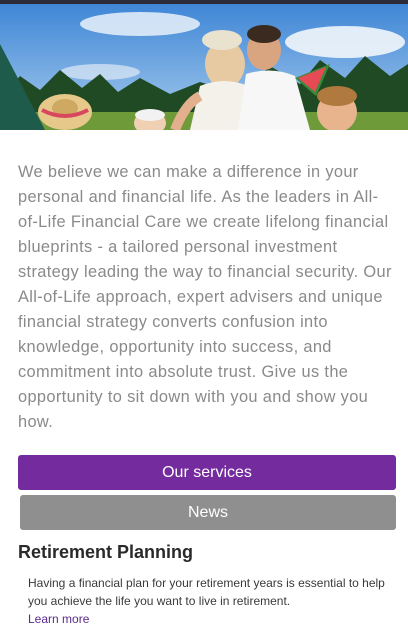  I want to click on our-services-button: Our services, so click(207, 472).